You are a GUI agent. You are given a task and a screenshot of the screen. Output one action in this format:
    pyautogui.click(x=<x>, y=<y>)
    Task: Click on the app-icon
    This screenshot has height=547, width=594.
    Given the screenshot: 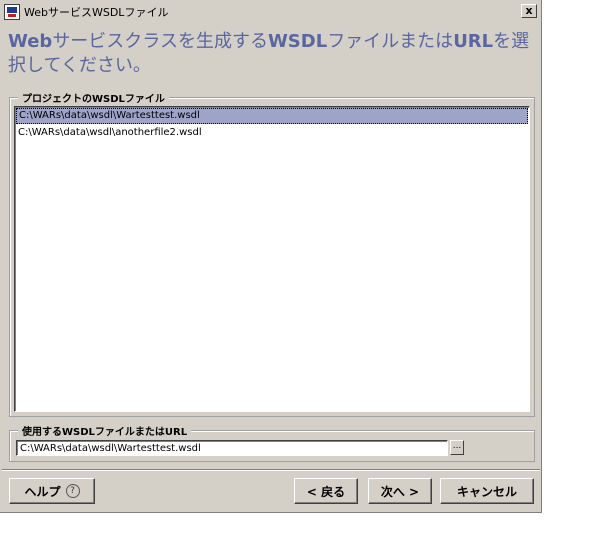 What is the action you would take?
    pyautogui.click(x=12, y=11)
    